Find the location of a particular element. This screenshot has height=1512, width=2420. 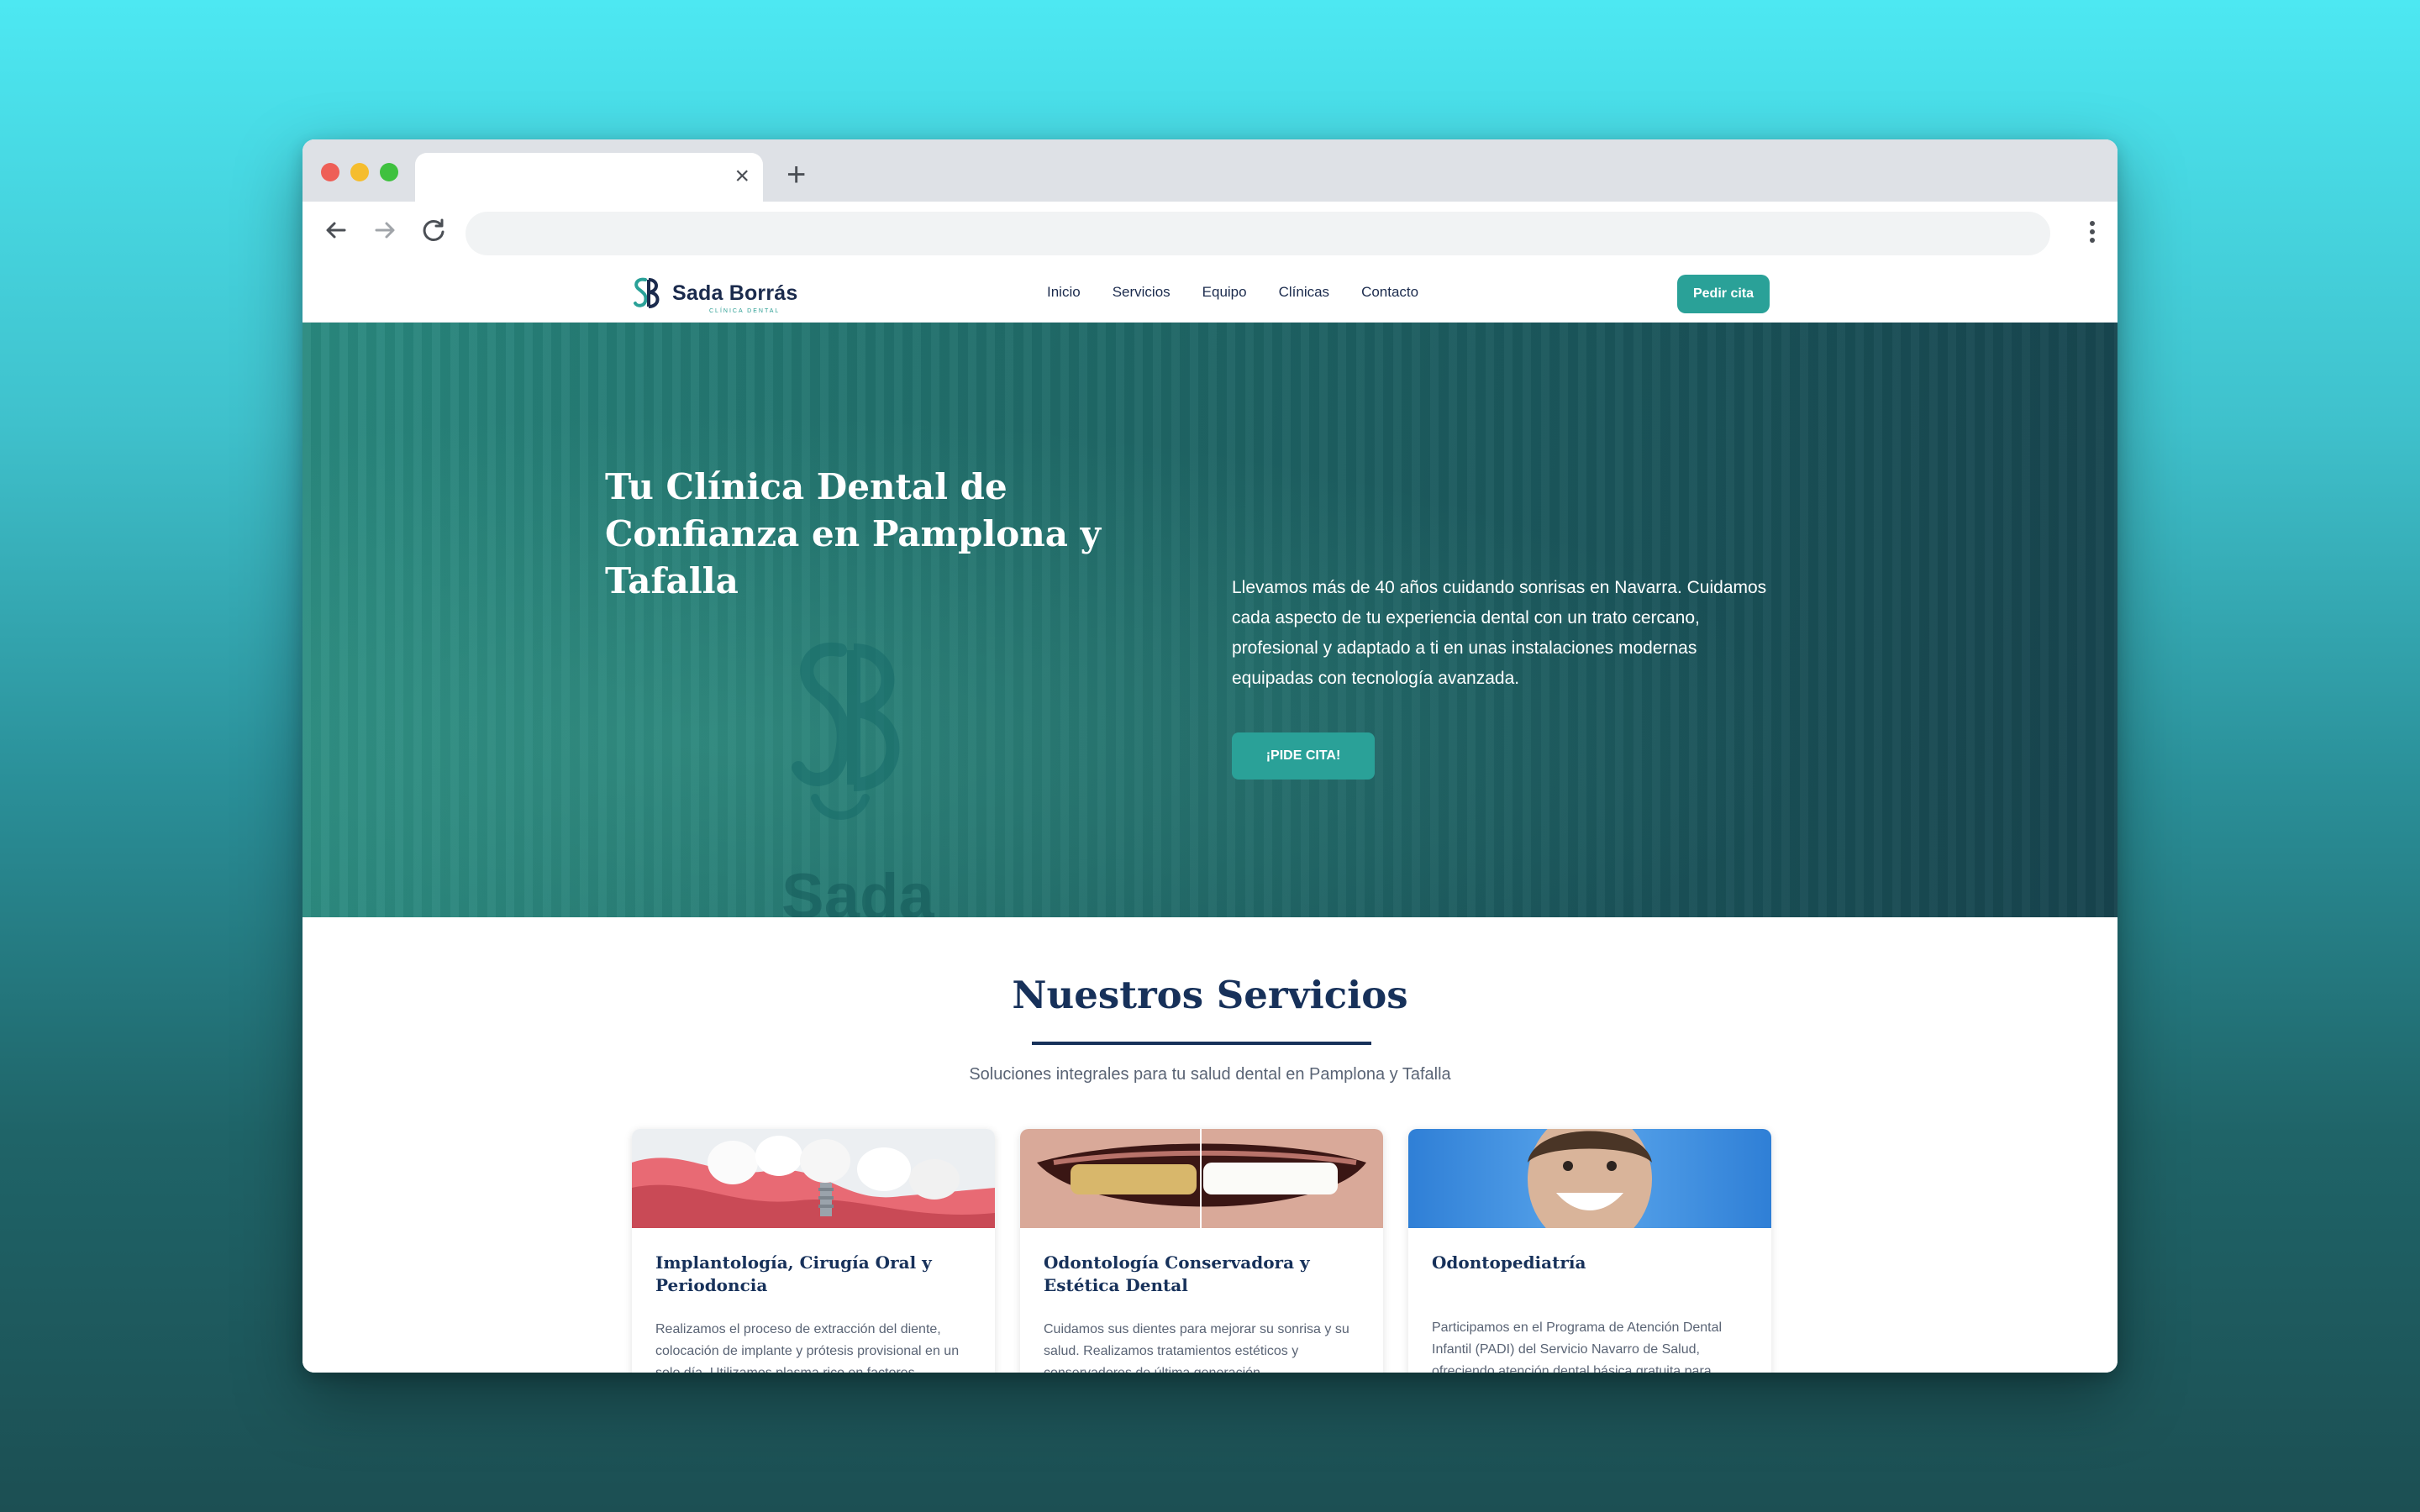

site-logo: Sada Borrás CLÍNICA DENTAL is located at coordinates (714, 294).